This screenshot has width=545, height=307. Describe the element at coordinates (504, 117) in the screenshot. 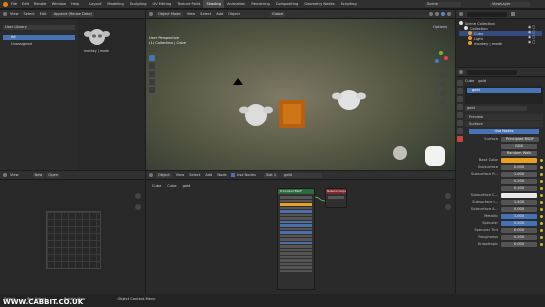

I see `preview-panel-header: Preview` at that location.